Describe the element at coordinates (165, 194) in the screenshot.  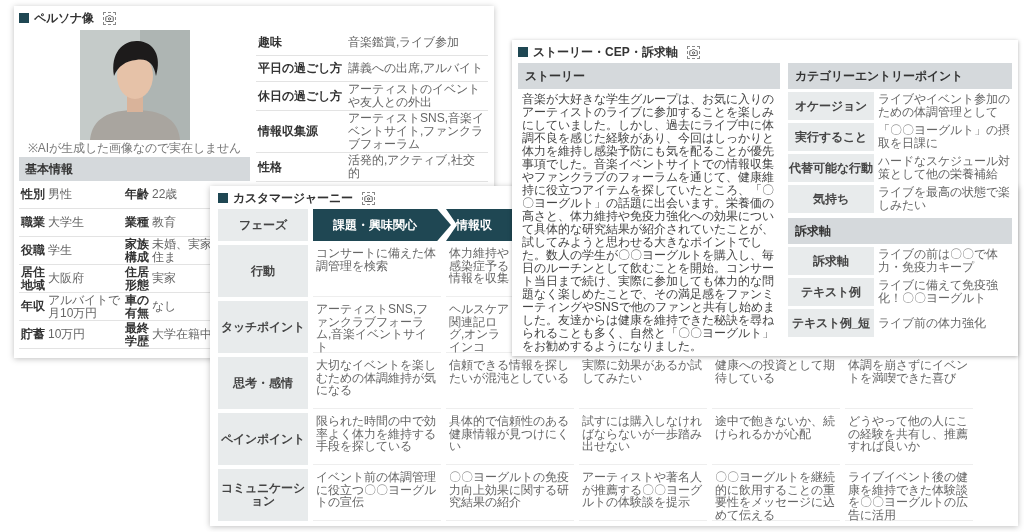
I see `field-value: 22歳` at that location.